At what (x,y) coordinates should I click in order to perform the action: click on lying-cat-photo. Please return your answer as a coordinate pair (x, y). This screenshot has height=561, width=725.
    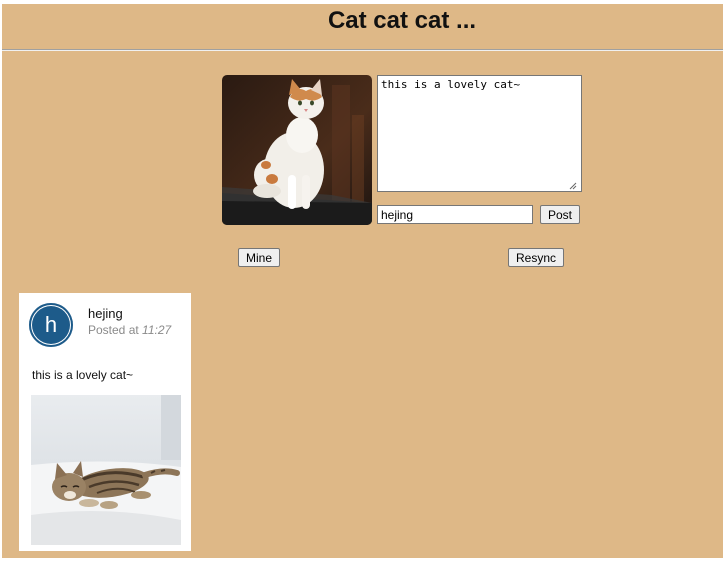
    Looking at the image, I should click on (106, 470).